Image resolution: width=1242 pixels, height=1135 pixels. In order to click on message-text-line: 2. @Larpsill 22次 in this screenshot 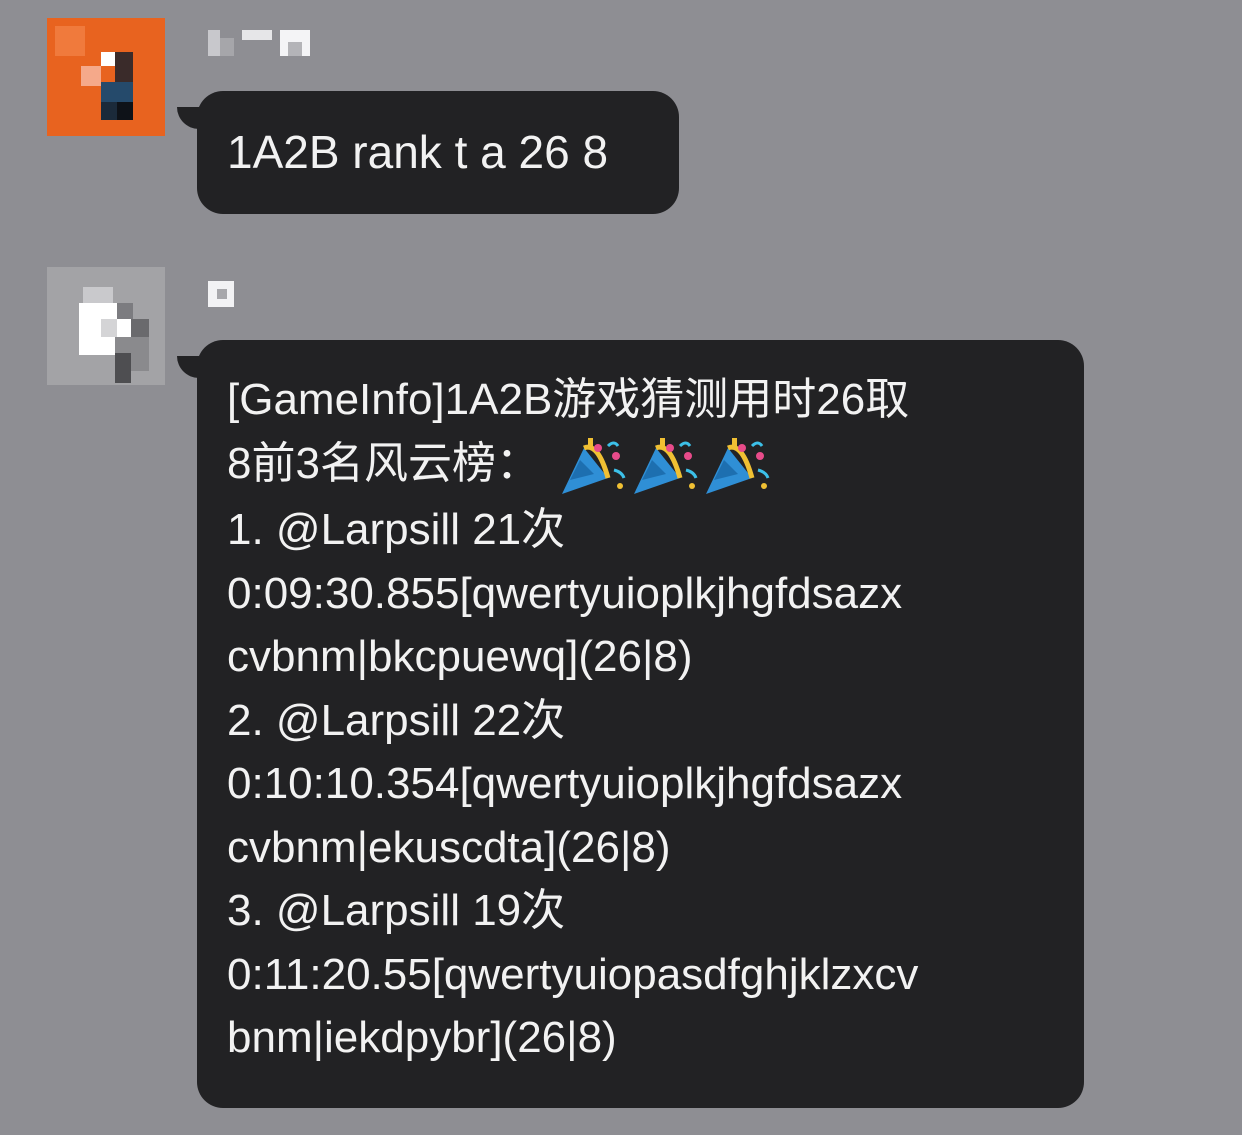, I will do `click(396, 720)`.